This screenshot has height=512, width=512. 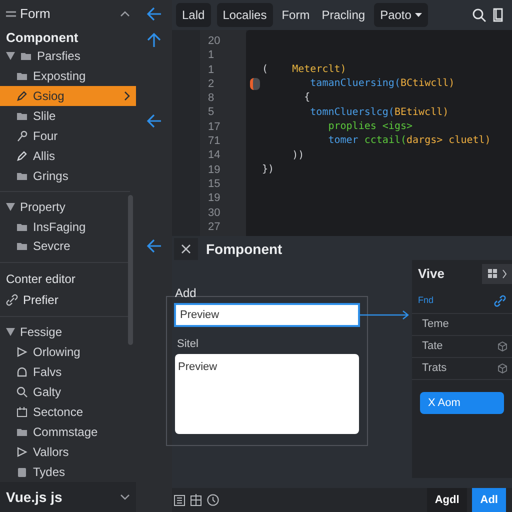 I want to click on chevron-down-icon, so click(x=125, y=497).